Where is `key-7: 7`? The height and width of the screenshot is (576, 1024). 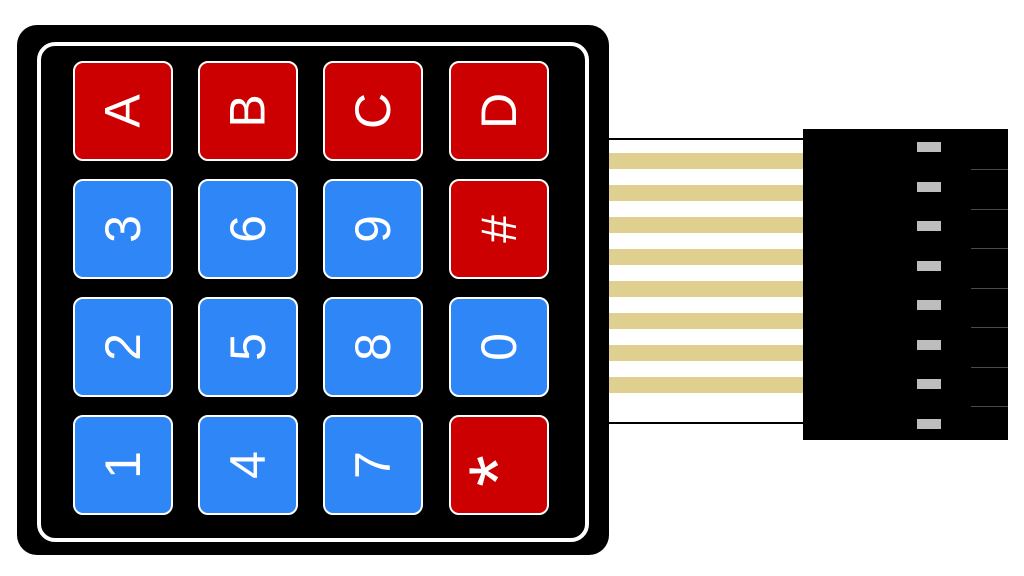 key-7: 7 is located at coordinates (373, 465).